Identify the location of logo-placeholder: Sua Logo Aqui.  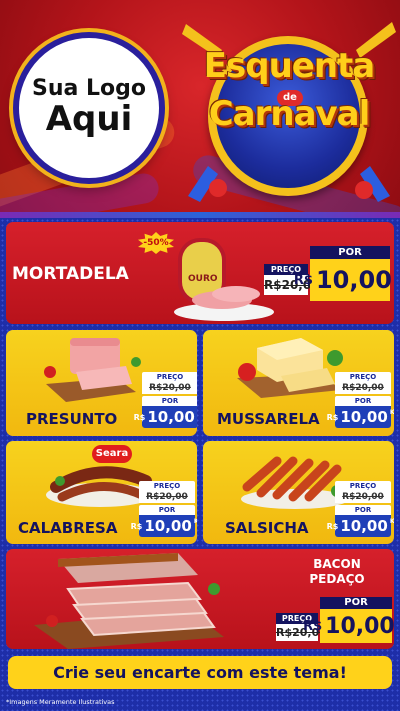
(89, 108).